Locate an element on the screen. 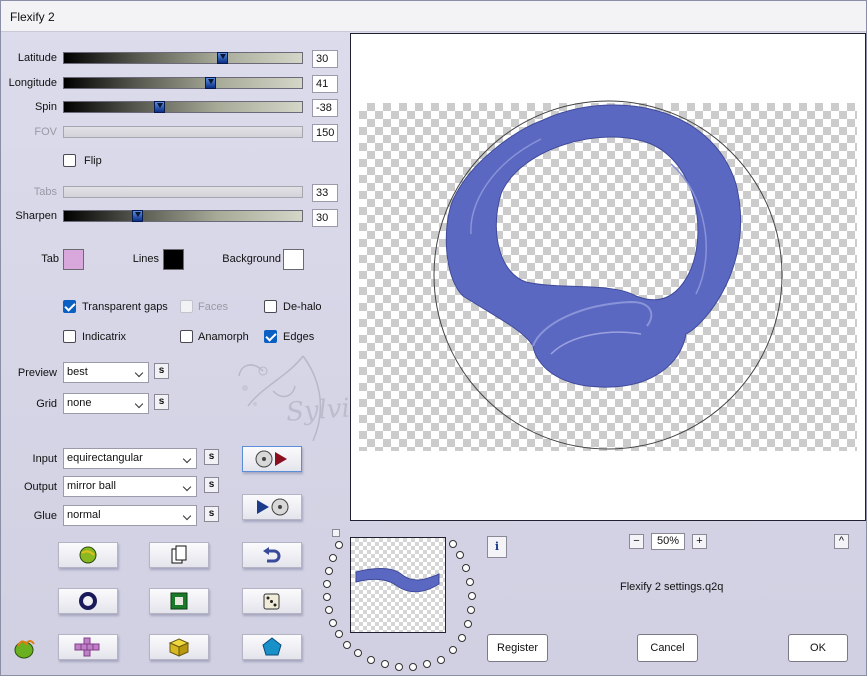 This screenshot has height=676, width=867. undo-button is located at coordinates (272, 555).